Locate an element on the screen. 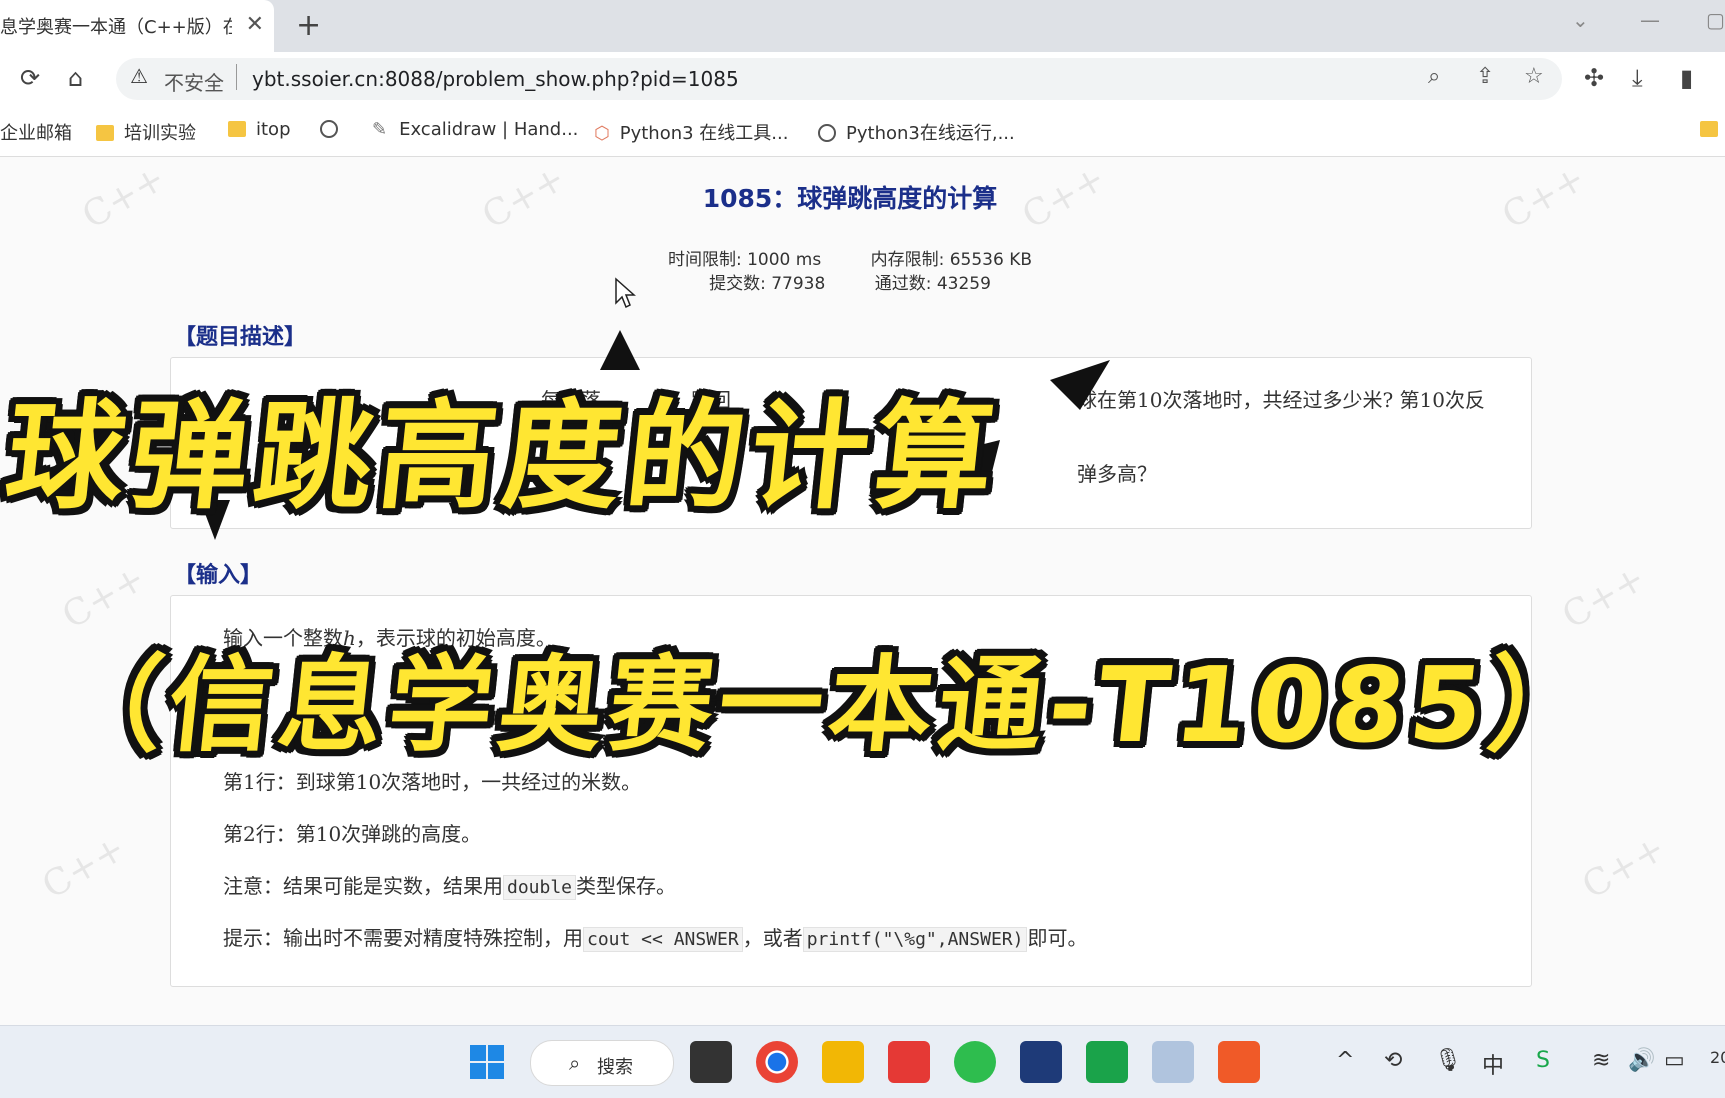 This screenshot has width=1725, height=1098. python-tool-icon: ⬡ is located at coordinates (602, 133).